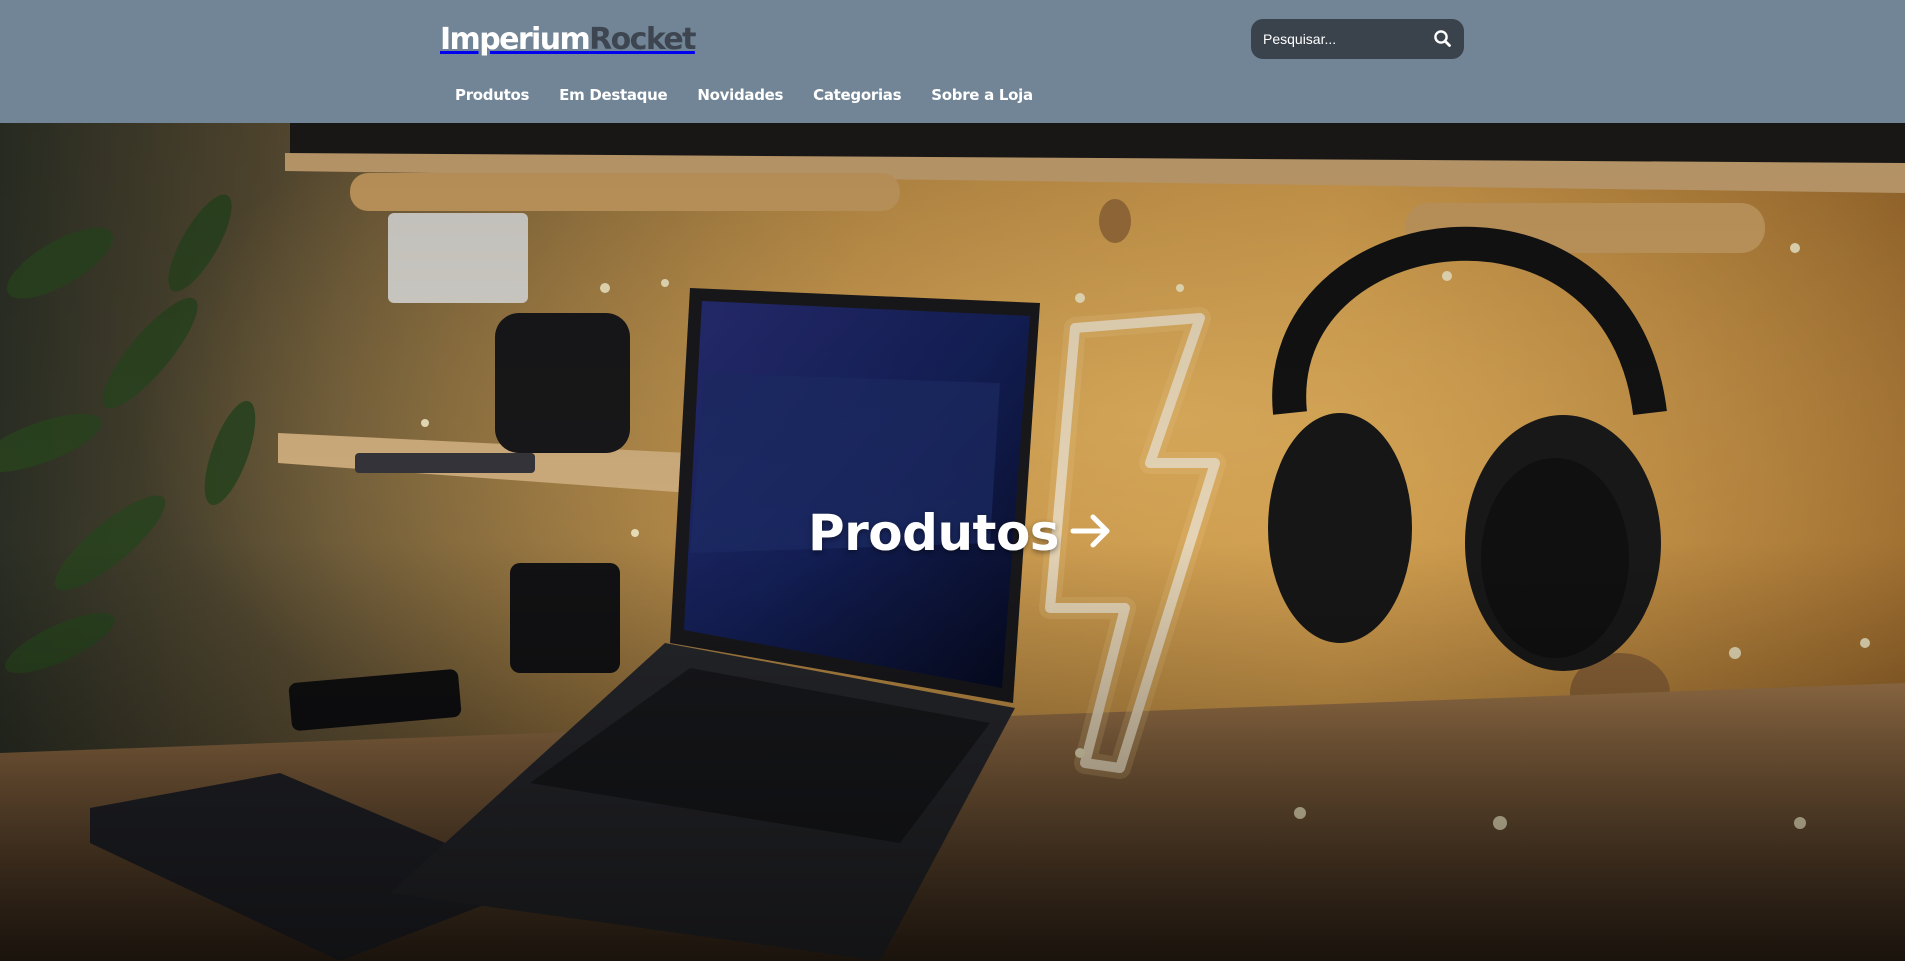 This screenshot has width=1905, height=961. I want to click on search-box, so click(1357, 39).